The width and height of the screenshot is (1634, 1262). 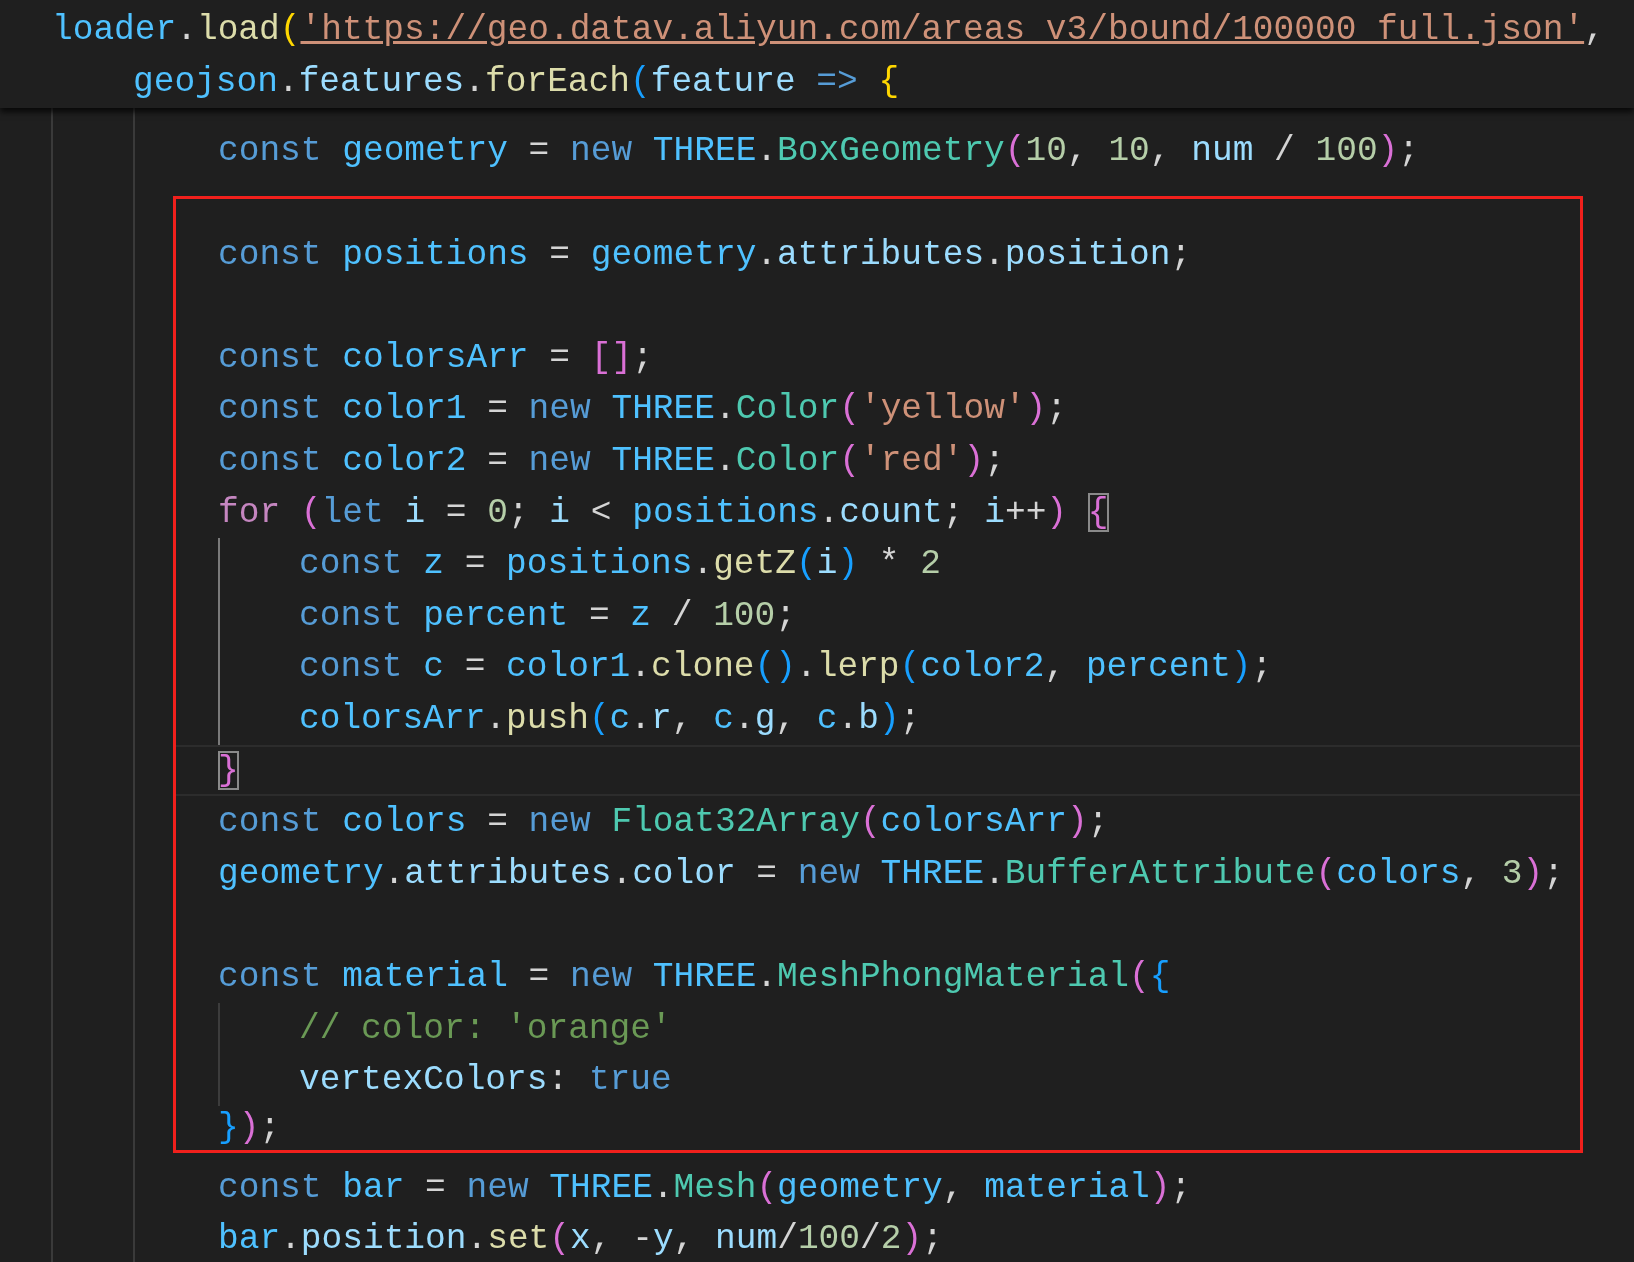 What do you see at coordinates (819, 151) in the screenshot?
I see `code-line: const geometry = new THREE.BoxGeometry(10, 10, num / 100);` at bounding box center [819, 151].